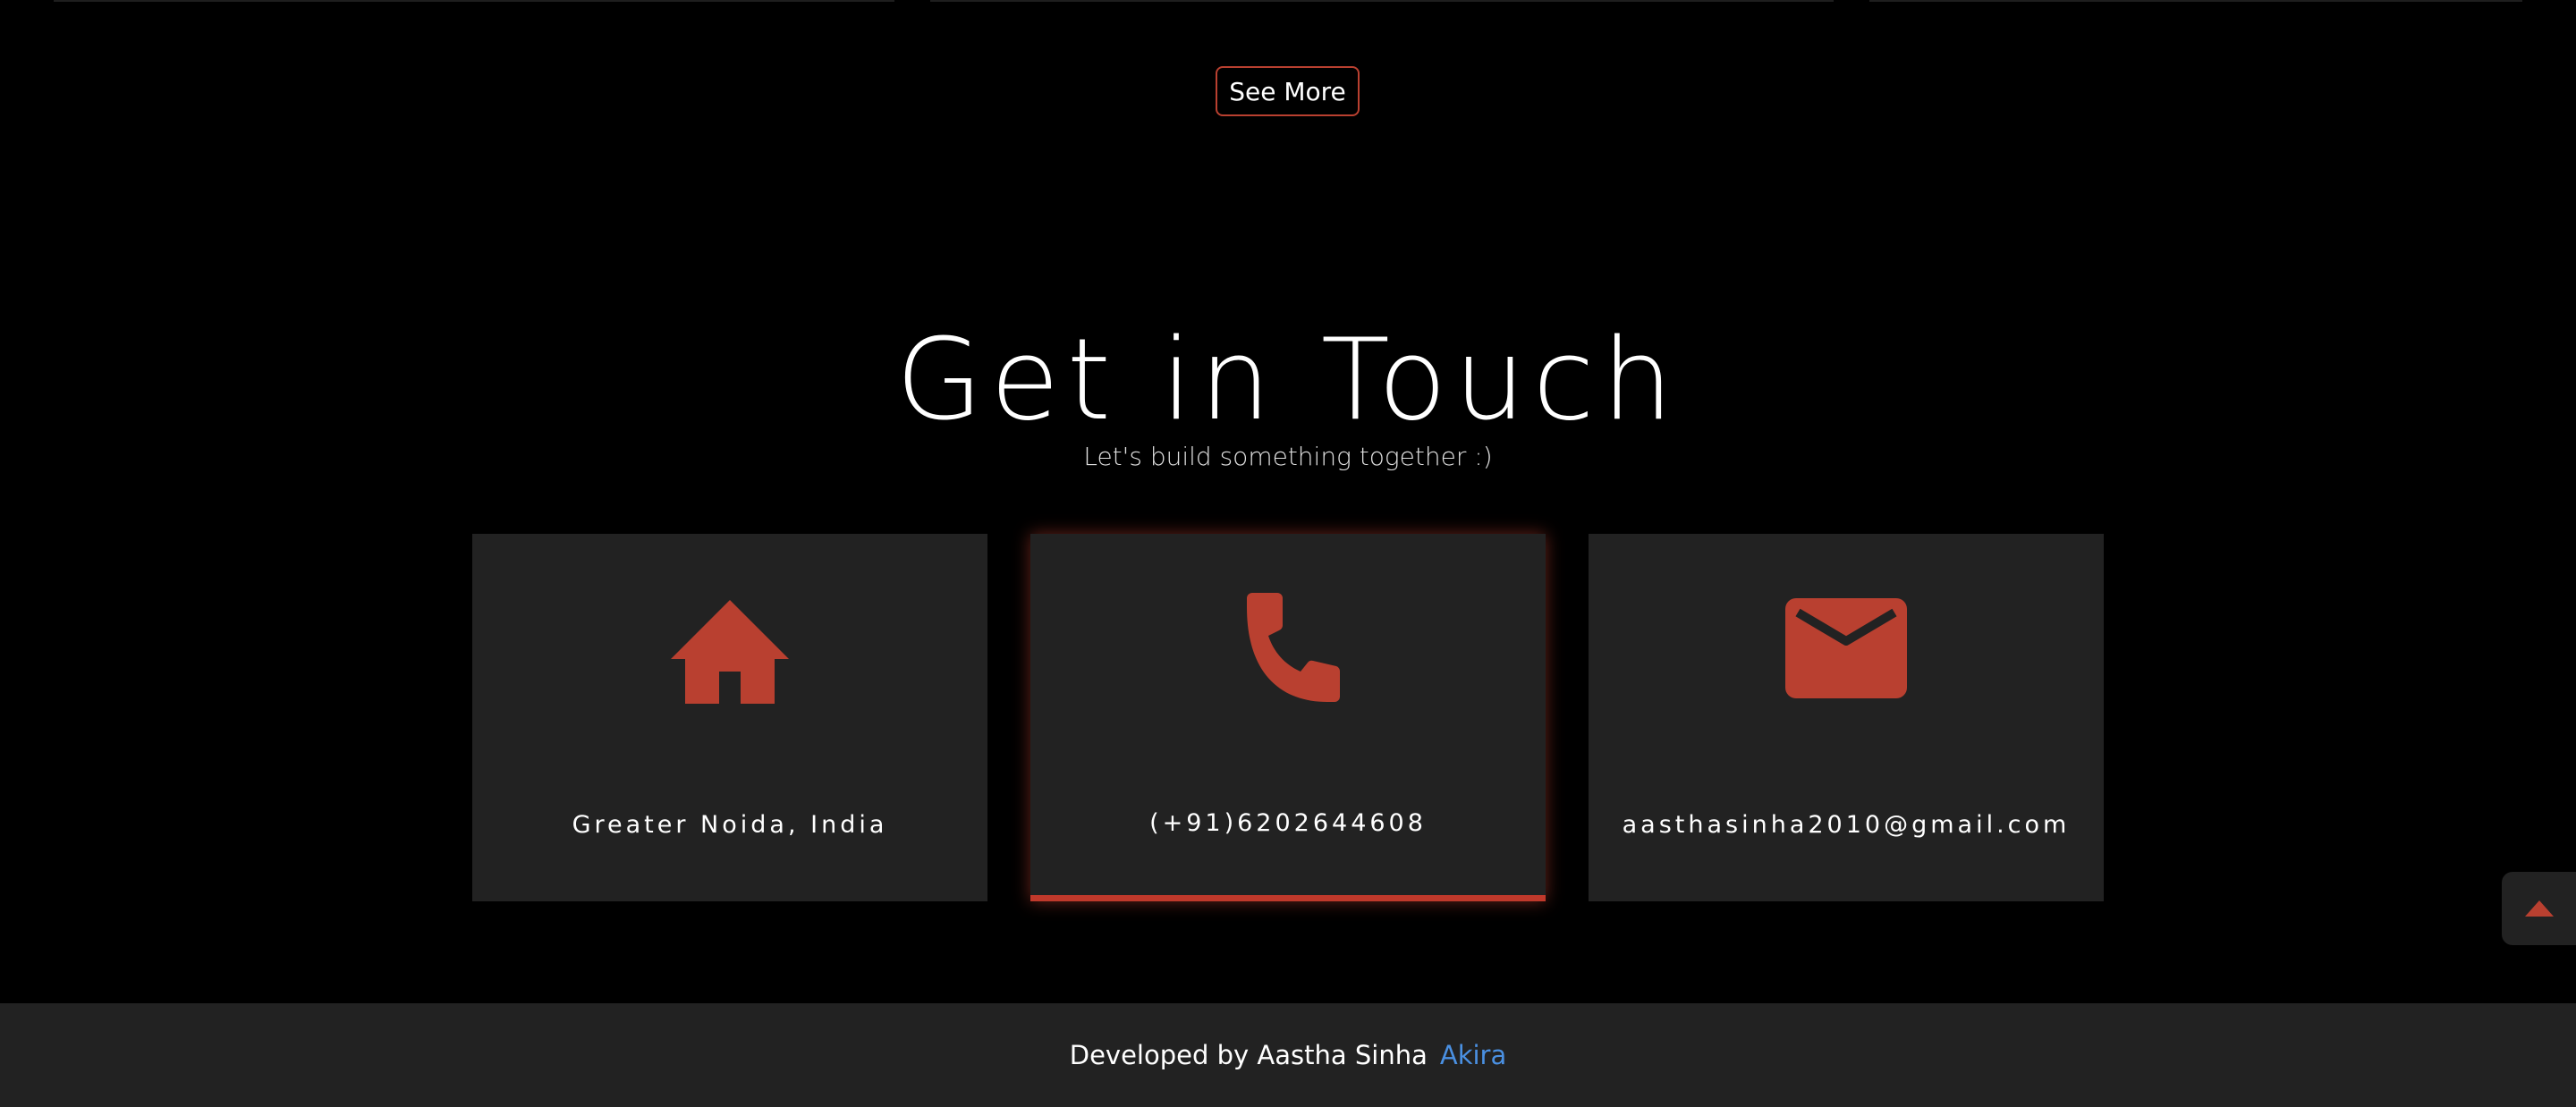 This screenshot has height=1107, width=2576. I want to click on contact-card-address: Greater Noida, India, so click(729, 717).